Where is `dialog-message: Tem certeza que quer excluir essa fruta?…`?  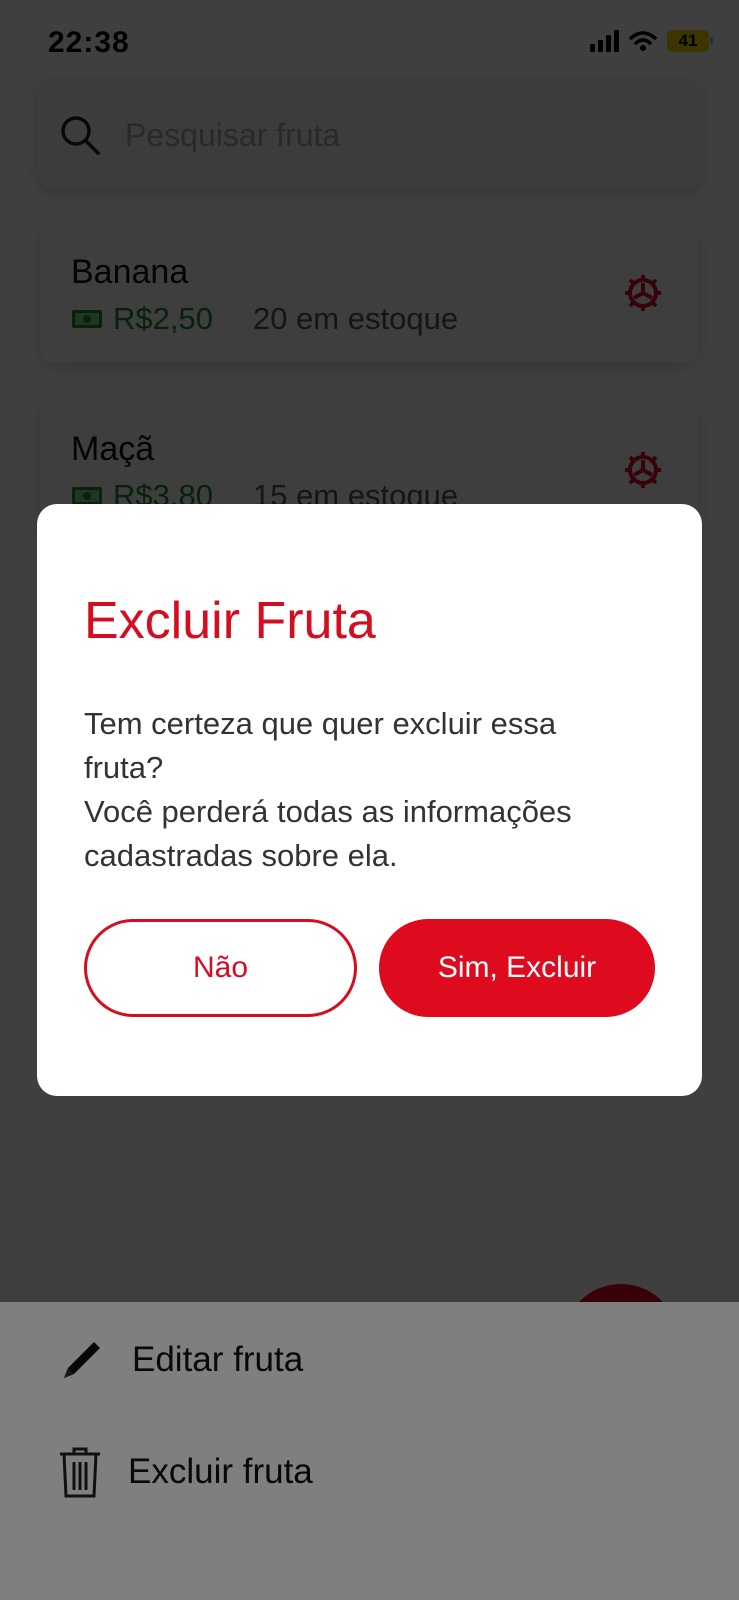 dialog-message: Tem certeza que quer excluir essa fruta?… is located at coordinates (374, 790).